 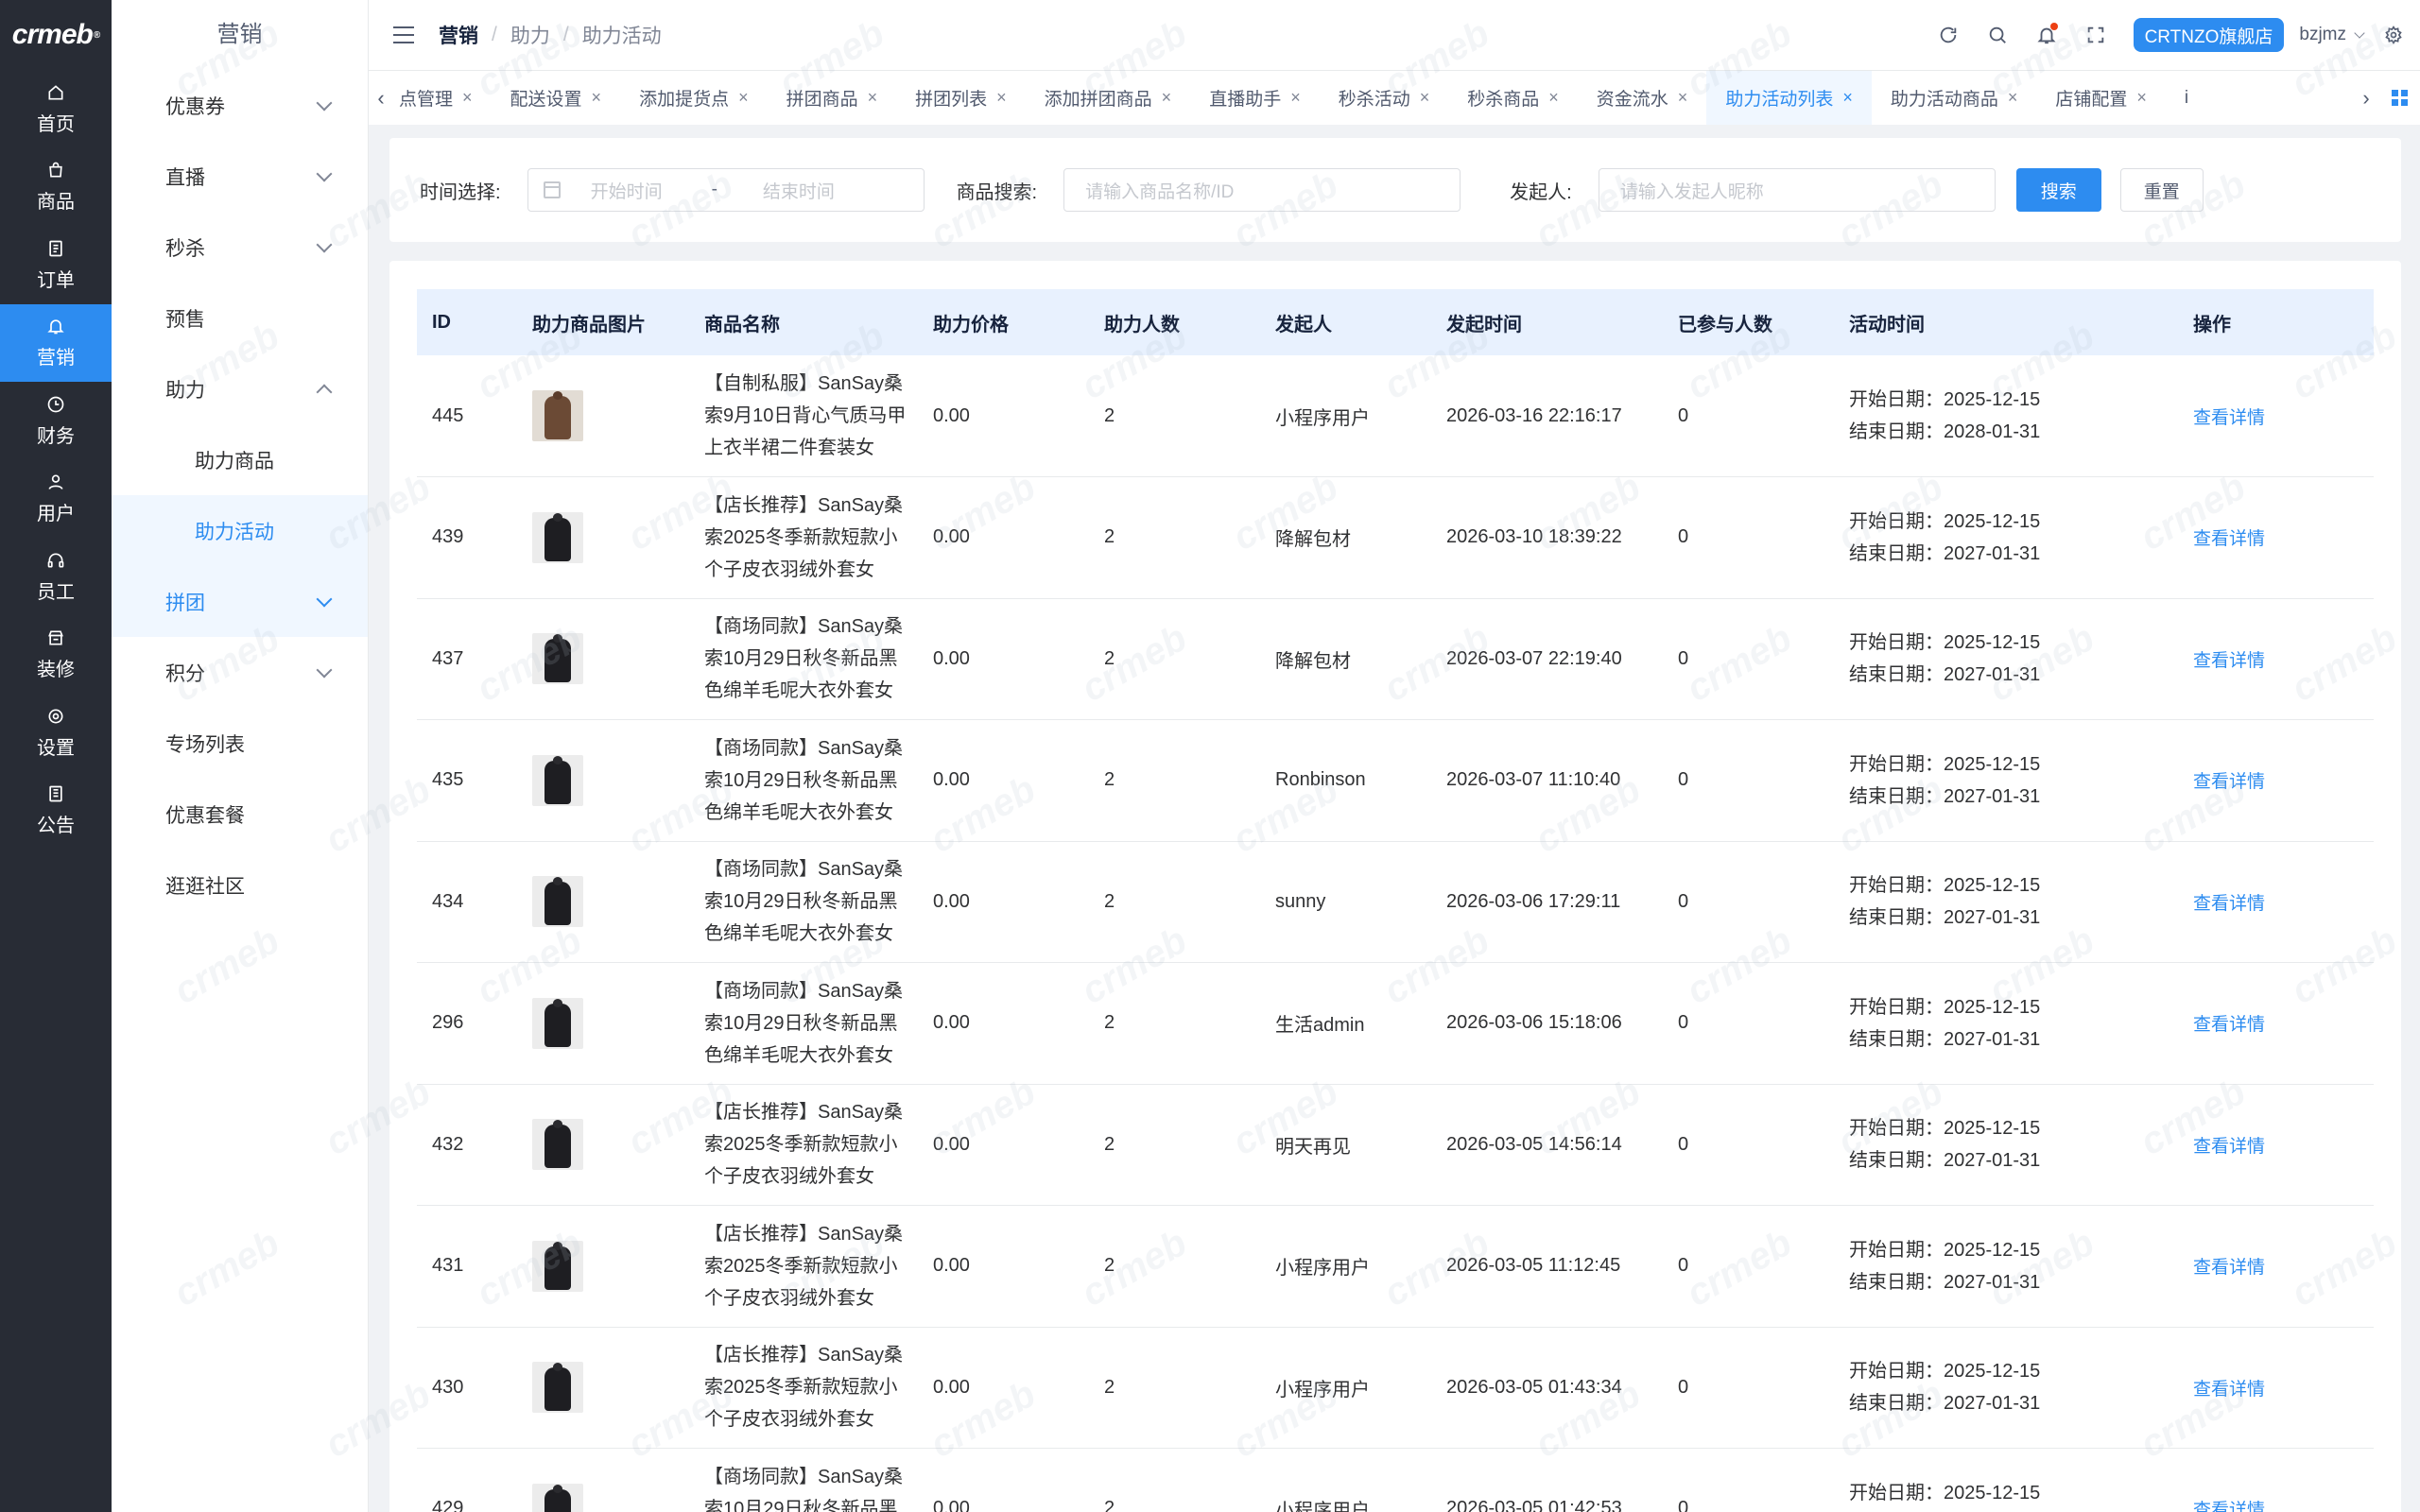 What do you see at coordinates (56, 421) in the screenshot?
I see `rail-item-4: 财务` at bounding box center [56, 421].